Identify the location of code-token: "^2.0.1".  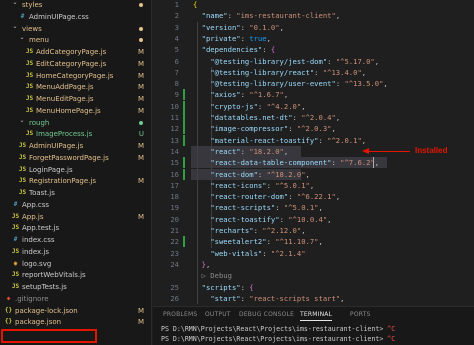
(344, 140).